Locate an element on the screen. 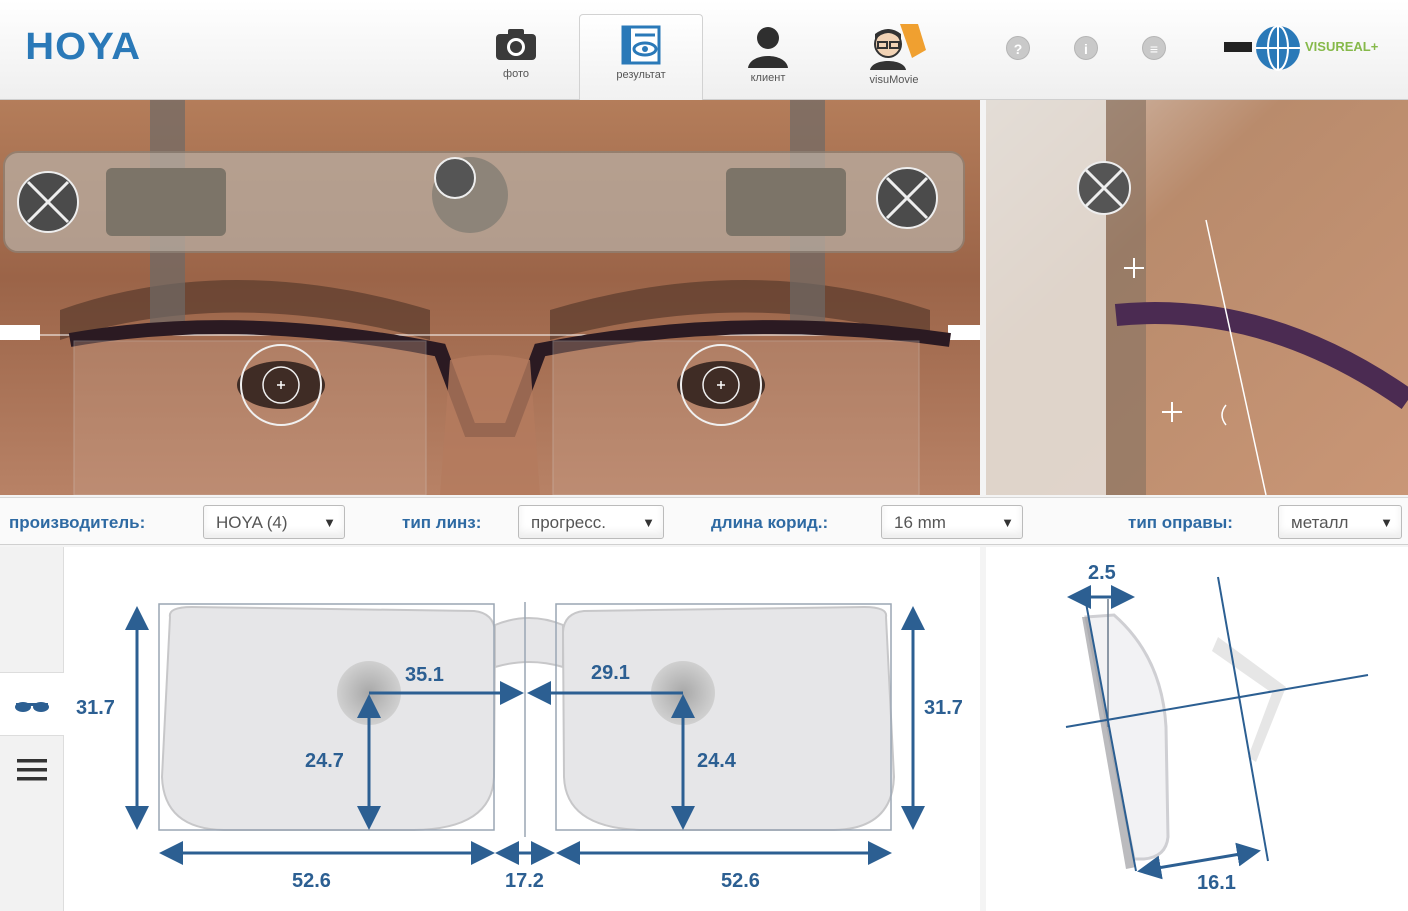 Image resolution: width=1408 pixels, height=911 pixels. left-pd-value: 35.1 is located at coordinates (424, 675).